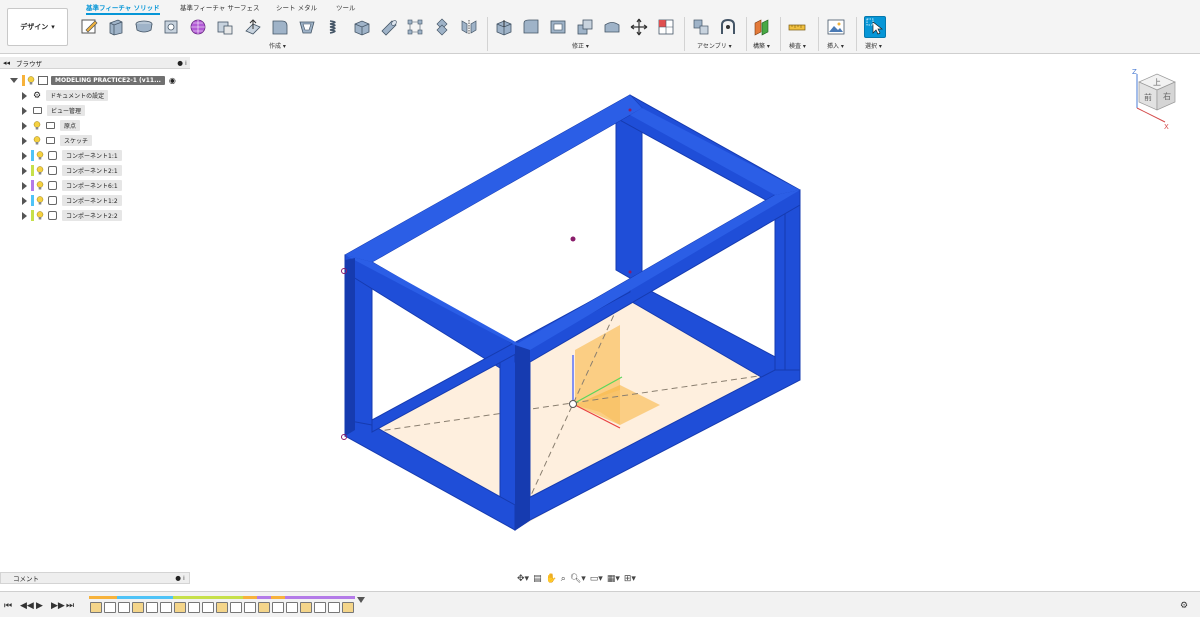  I want to click on insert-group-label: 挿入 ▾, so click(835, 45).